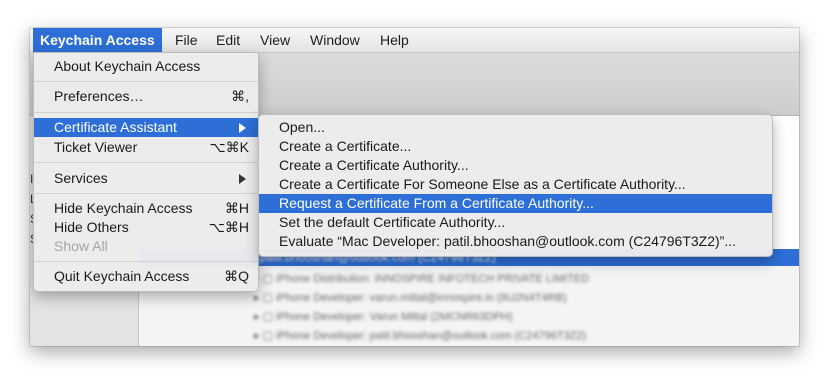 This screenshot has height=377, width=837. I want to click on menu-window: Window, so click(335, 40).